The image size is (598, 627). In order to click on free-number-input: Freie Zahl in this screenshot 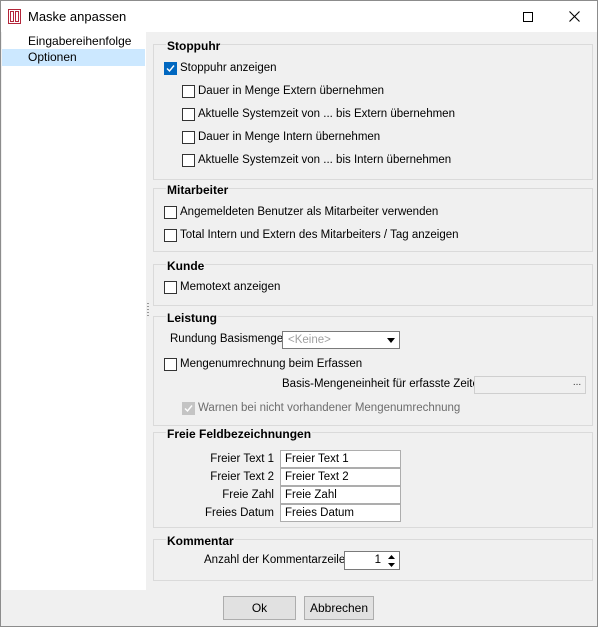, I will do `click(340, 495)`.